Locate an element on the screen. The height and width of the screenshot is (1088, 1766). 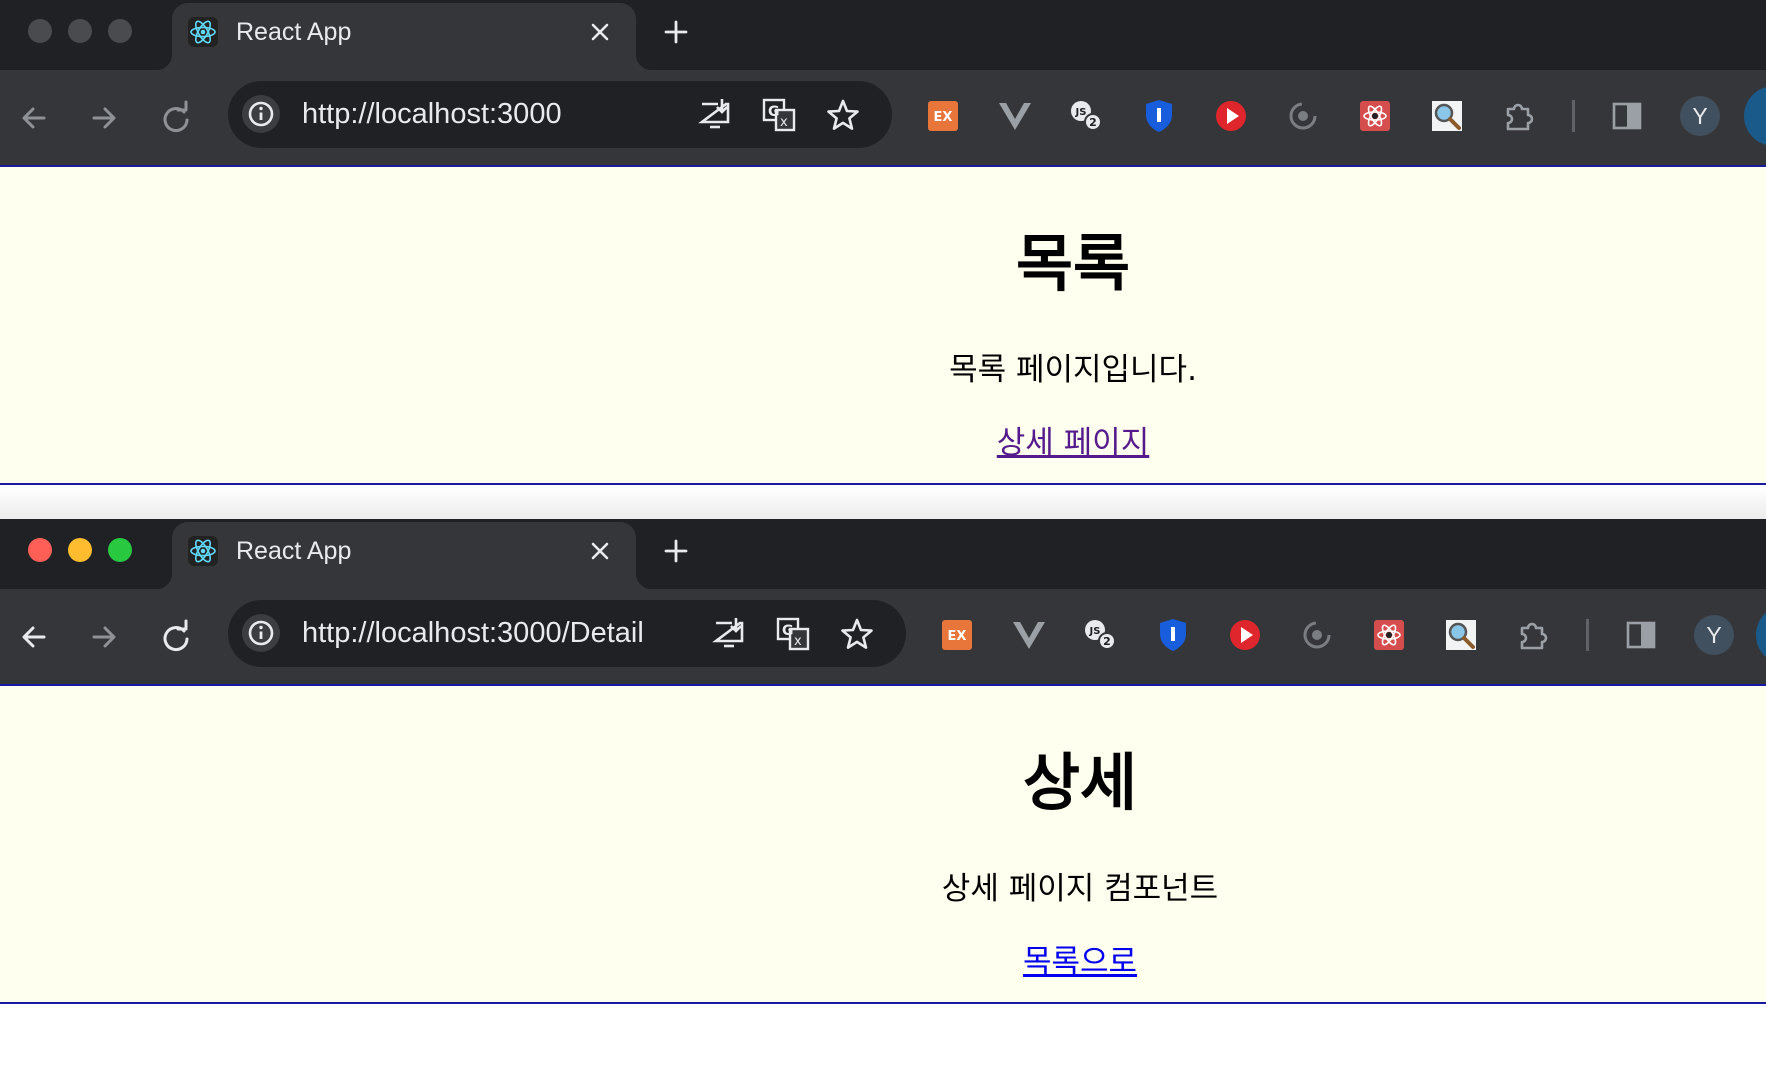
page-title: 상세 is located at coordinates (1080, 782).